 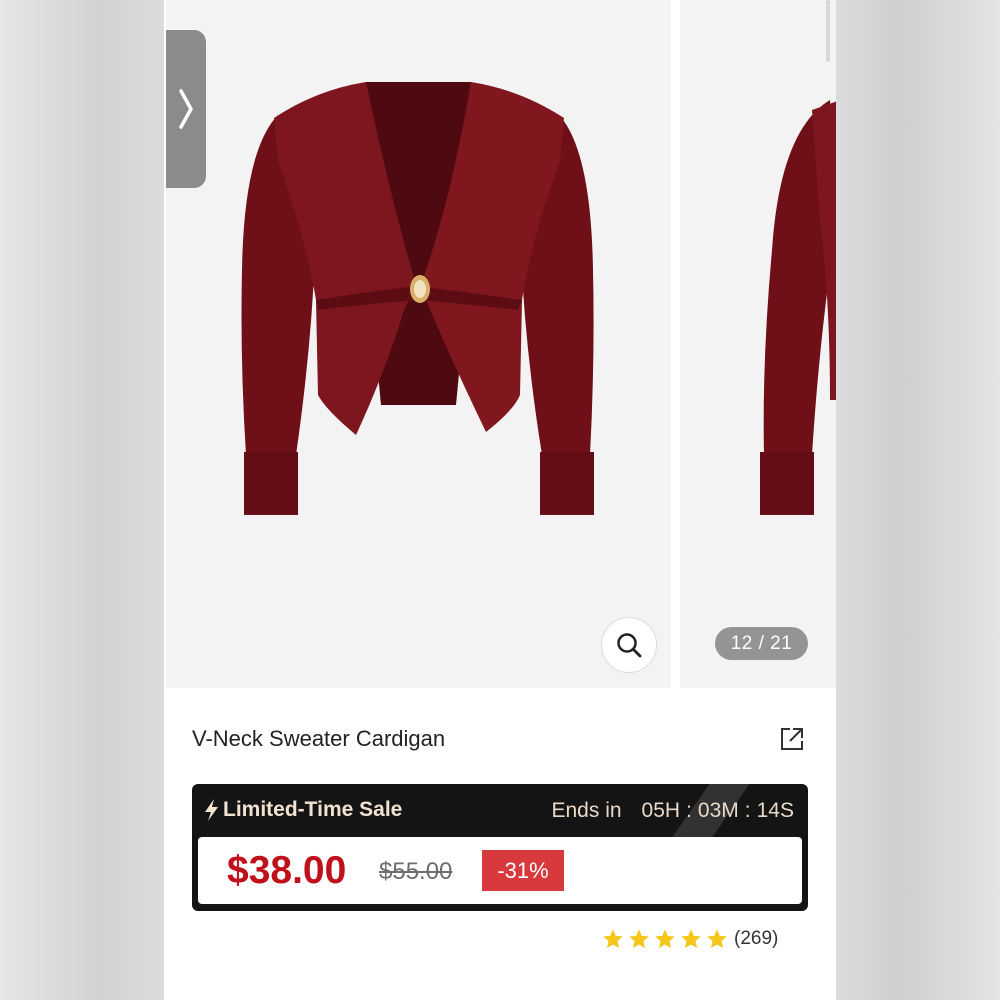 What do you see at coordinates (416, 871) in the screenshot?
I see `original-price: $55.00` at bounding box center [416, 871].